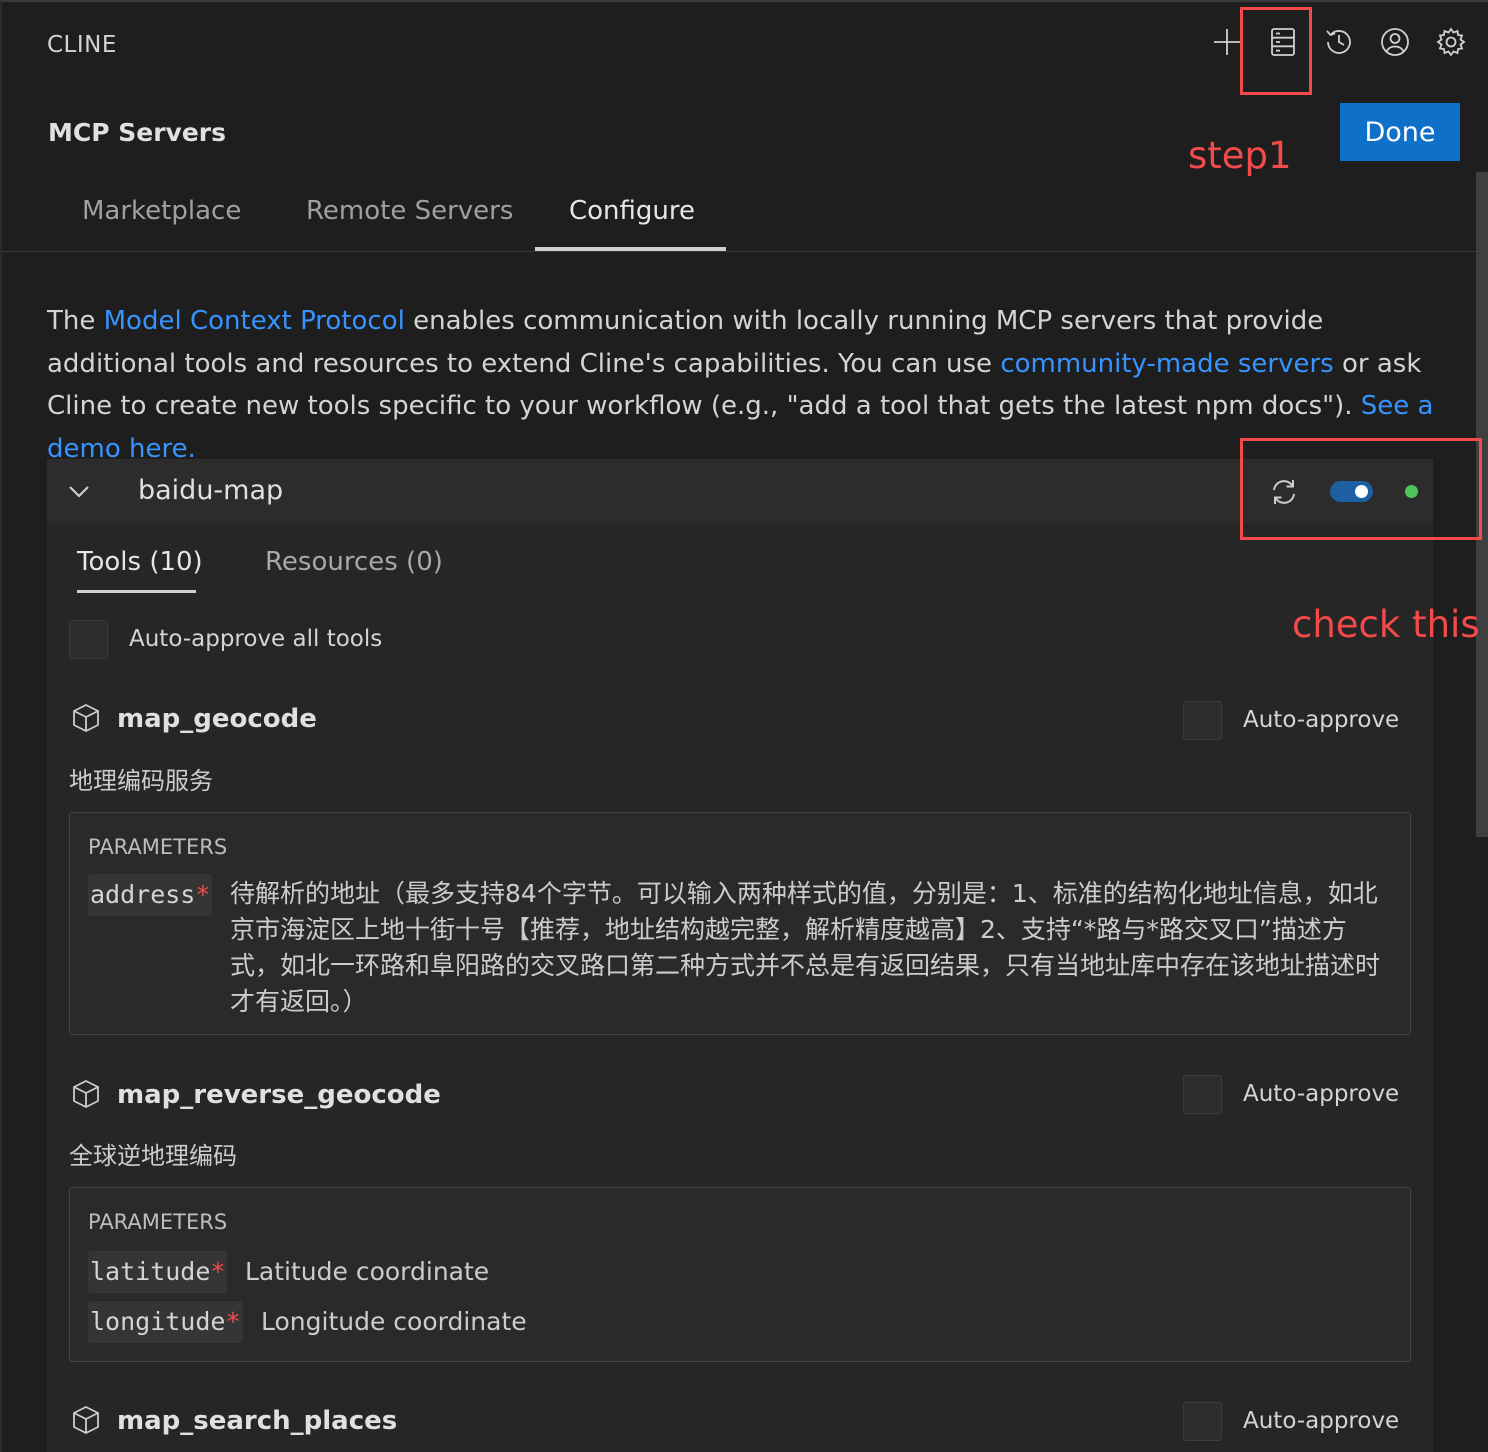  I want to click on account-button, so click(1395, 42).